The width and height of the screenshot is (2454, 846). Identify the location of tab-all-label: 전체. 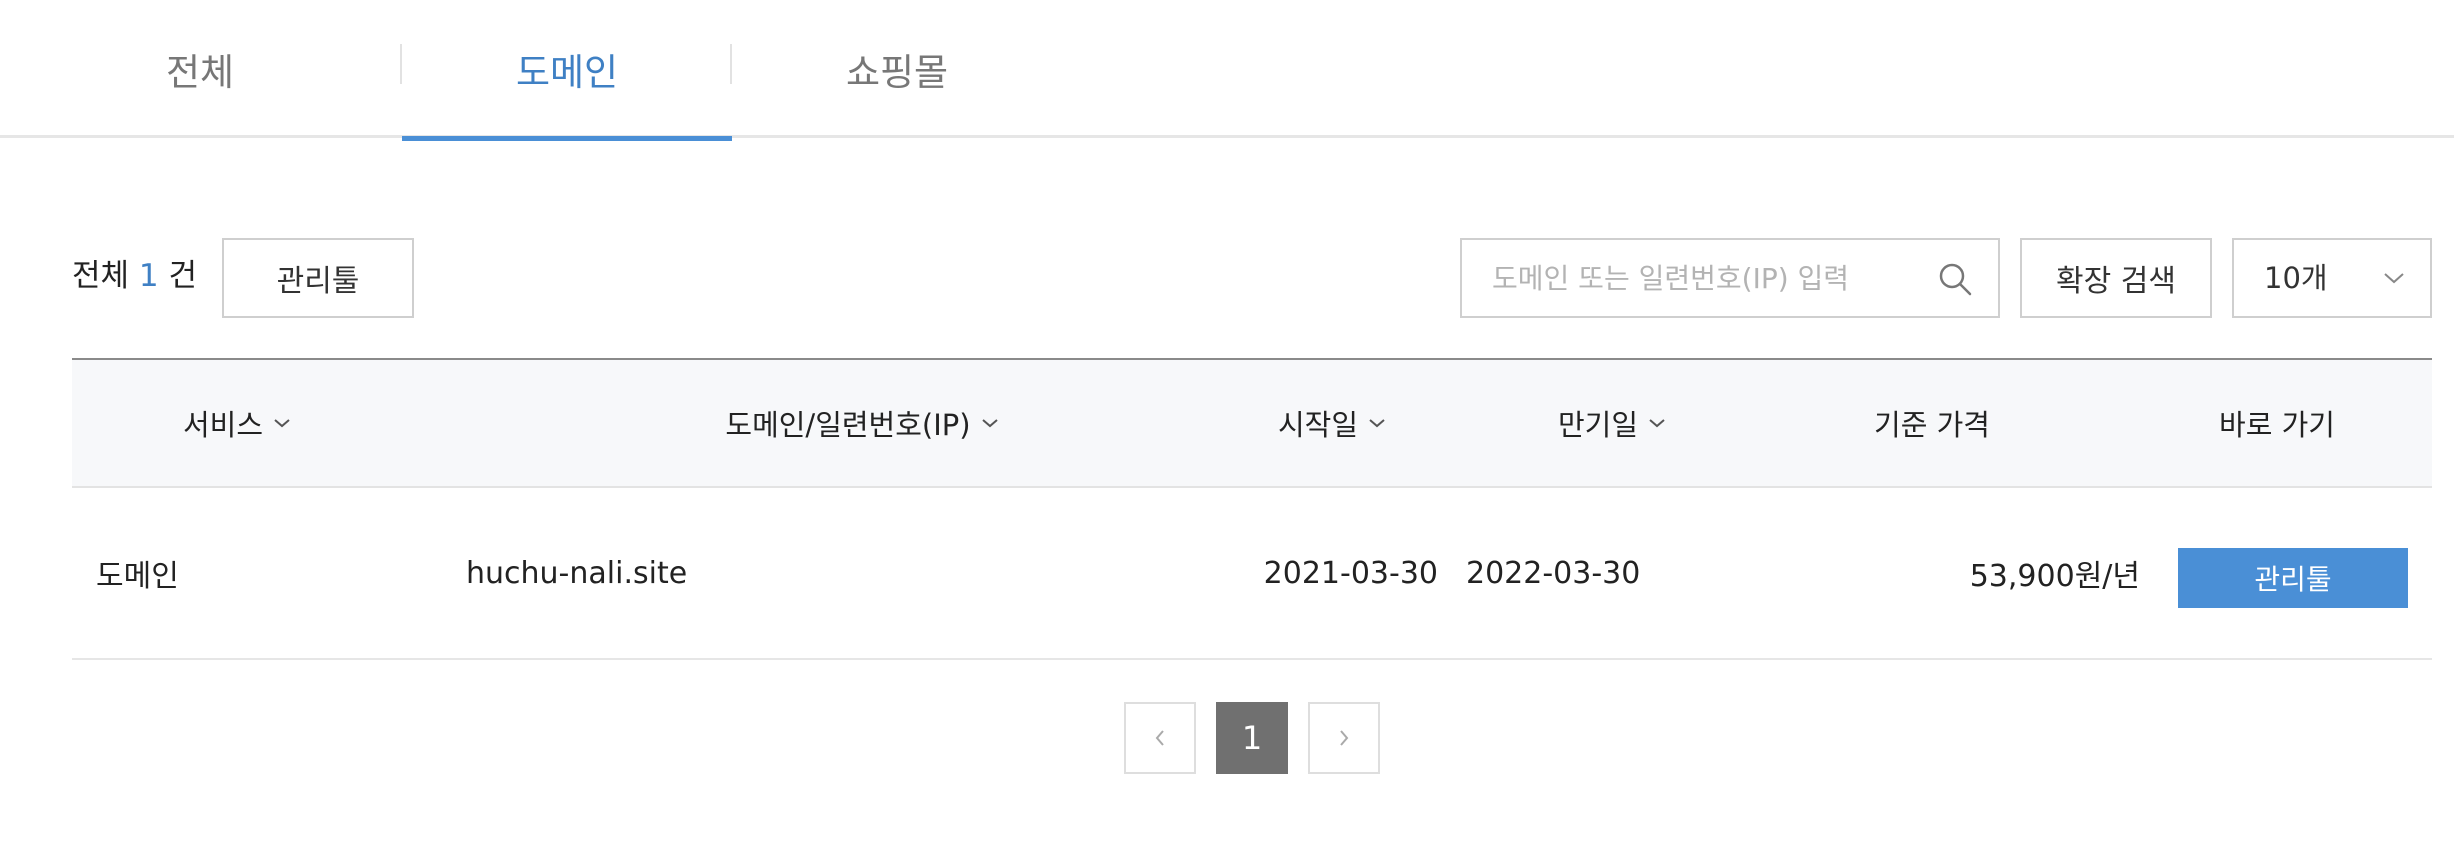
(200, 72).